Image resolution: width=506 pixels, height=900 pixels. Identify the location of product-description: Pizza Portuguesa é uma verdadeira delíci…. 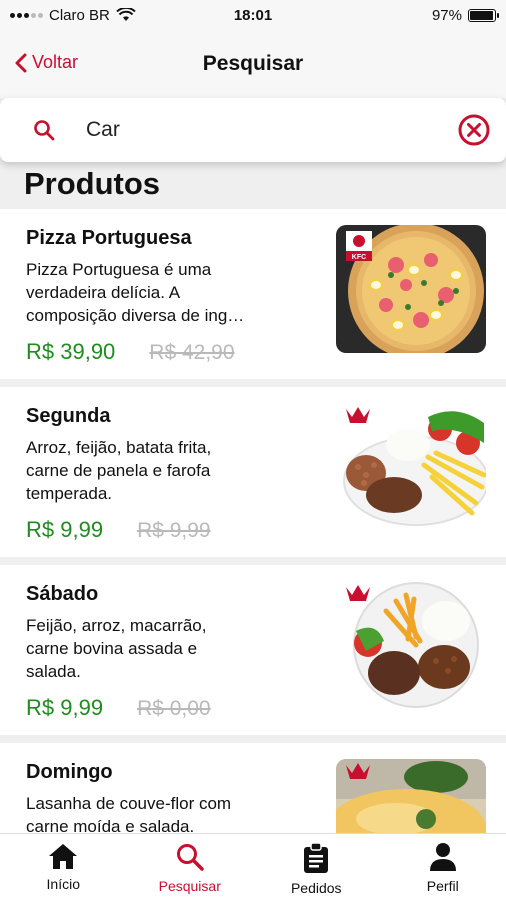
(135, 292).